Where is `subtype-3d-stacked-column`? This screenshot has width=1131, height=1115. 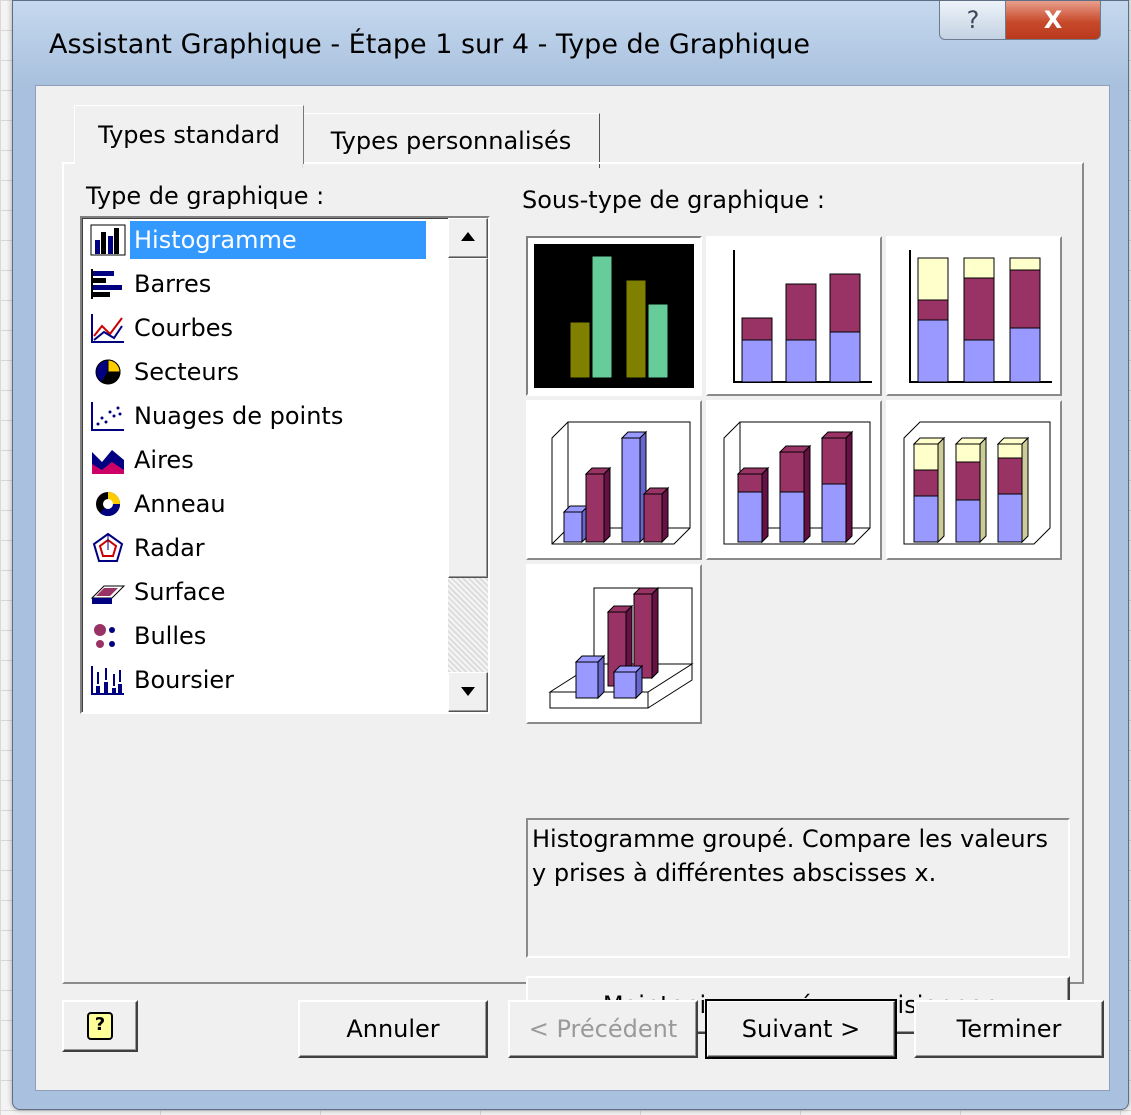
subtype-3d-stacked-column is located at coordinates (794, 480).